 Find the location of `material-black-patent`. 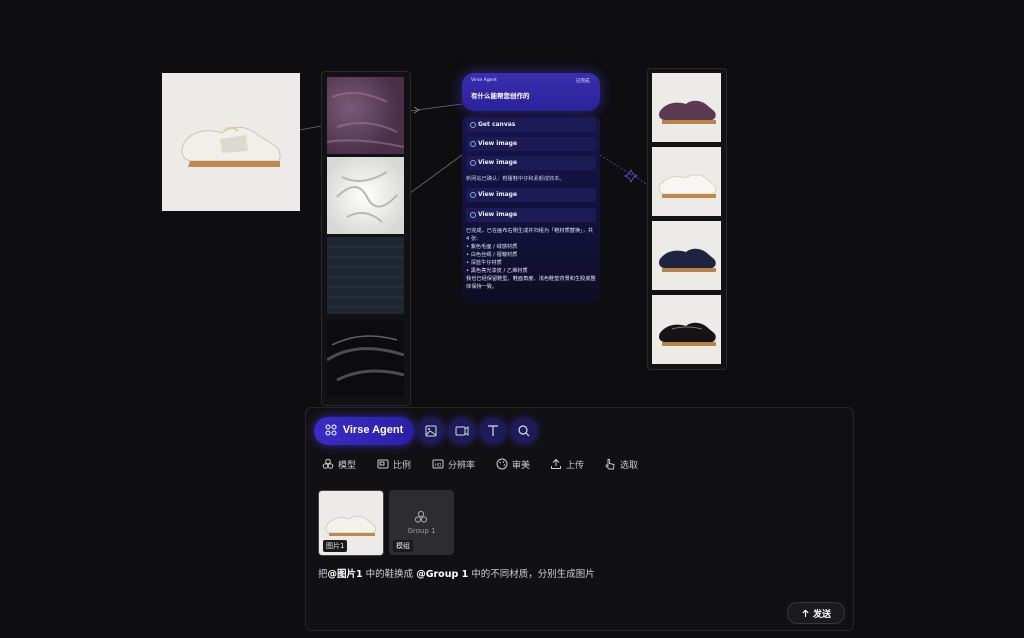

material-black-patent is located at coordinates (365, 358).